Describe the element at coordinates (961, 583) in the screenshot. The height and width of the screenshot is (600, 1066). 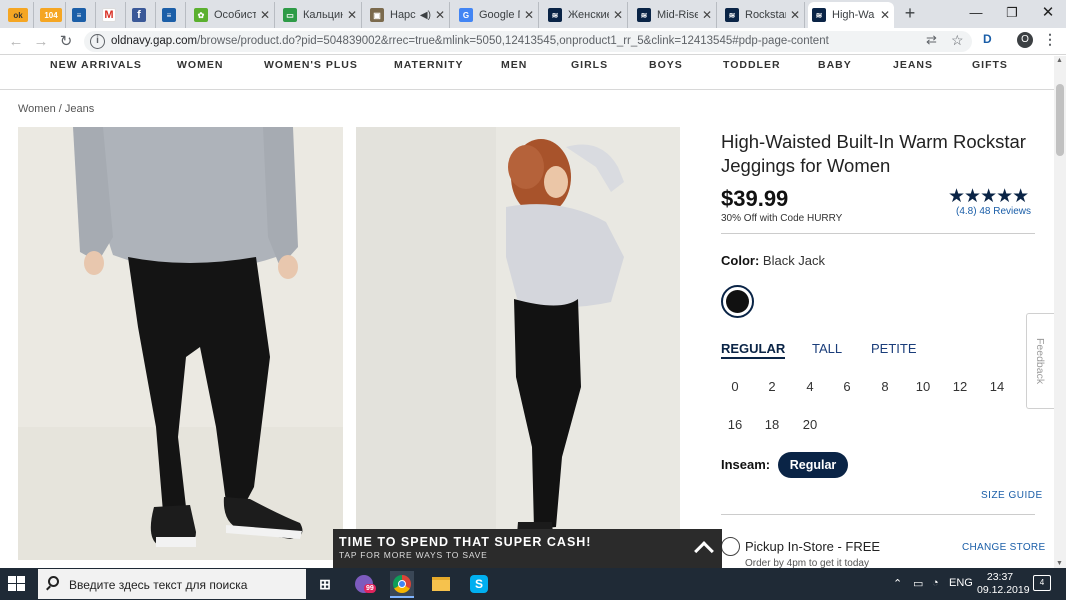
I see `language-indicator: ENG` at that location.